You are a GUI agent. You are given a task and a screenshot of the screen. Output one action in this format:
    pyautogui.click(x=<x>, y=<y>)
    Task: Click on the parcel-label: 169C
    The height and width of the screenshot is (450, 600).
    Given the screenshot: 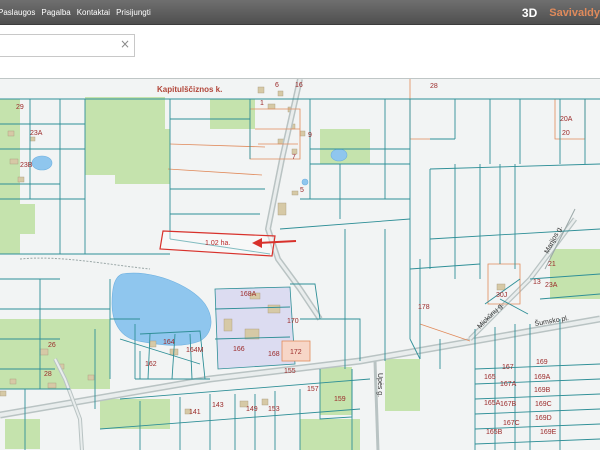 What is the action you would take?
    pyautogui.click(x=543, y=404)
    